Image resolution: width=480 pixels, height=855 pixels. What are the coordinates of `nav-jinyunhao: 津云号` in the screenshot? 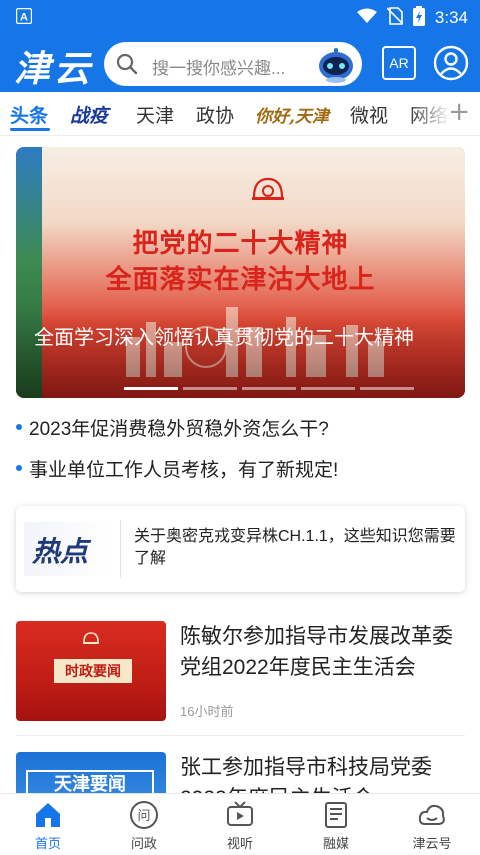 It's located at (432, 824).